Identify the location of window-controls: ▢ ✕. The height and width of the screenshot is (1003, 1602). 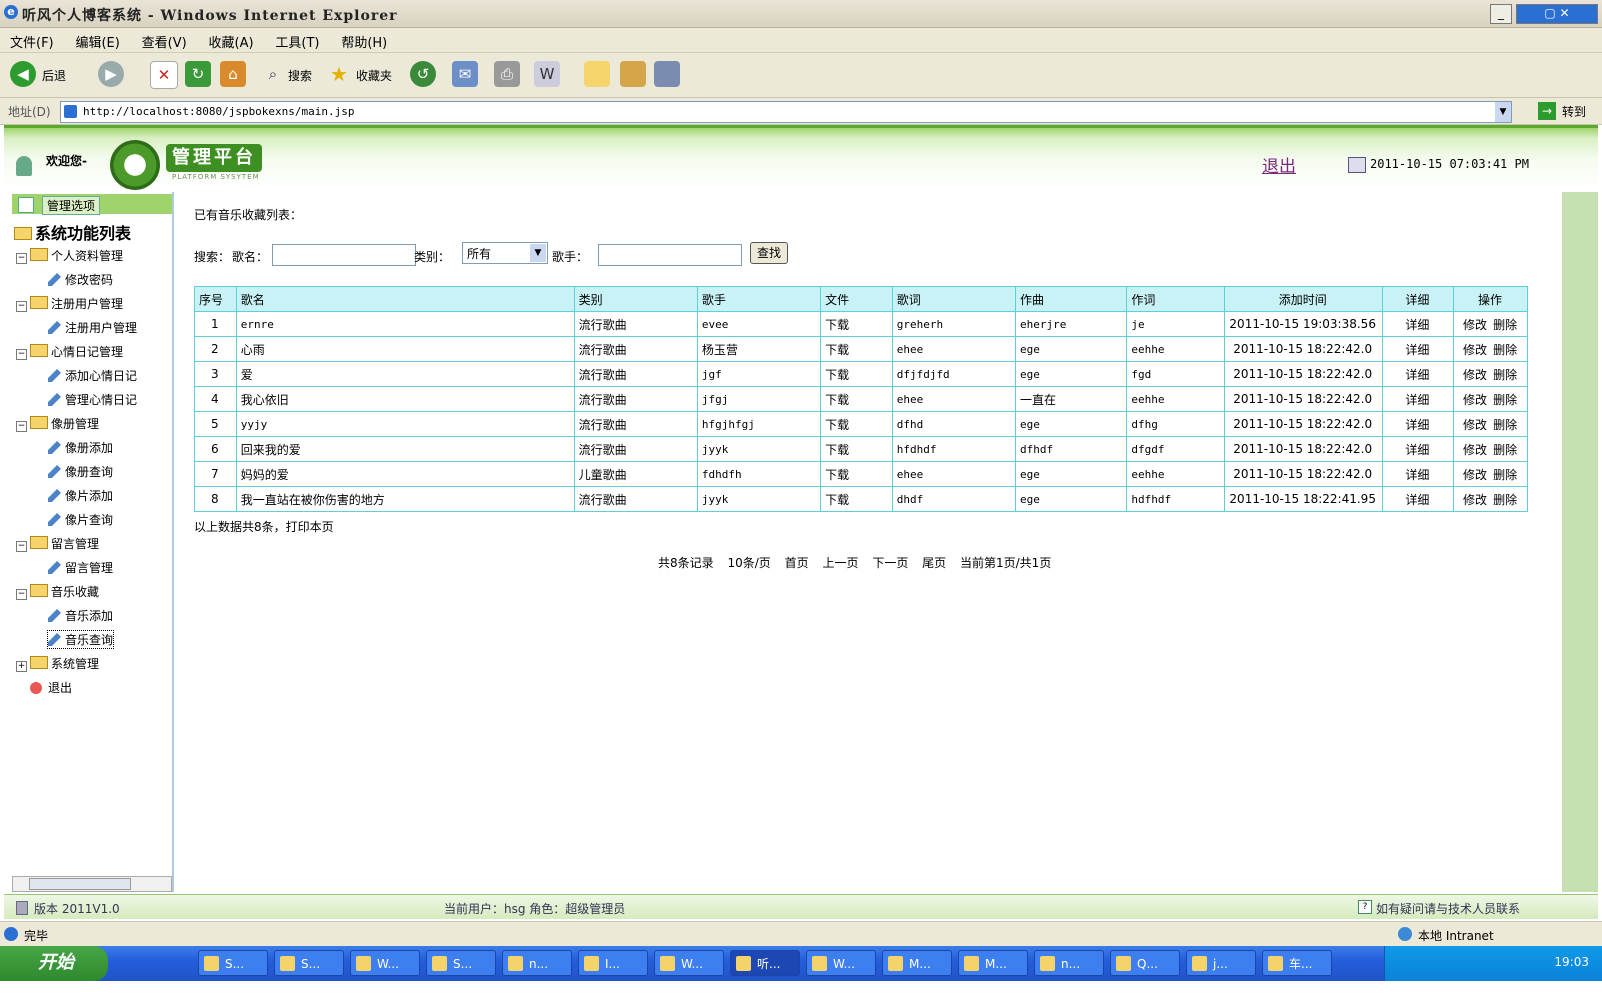
(1557, 14).